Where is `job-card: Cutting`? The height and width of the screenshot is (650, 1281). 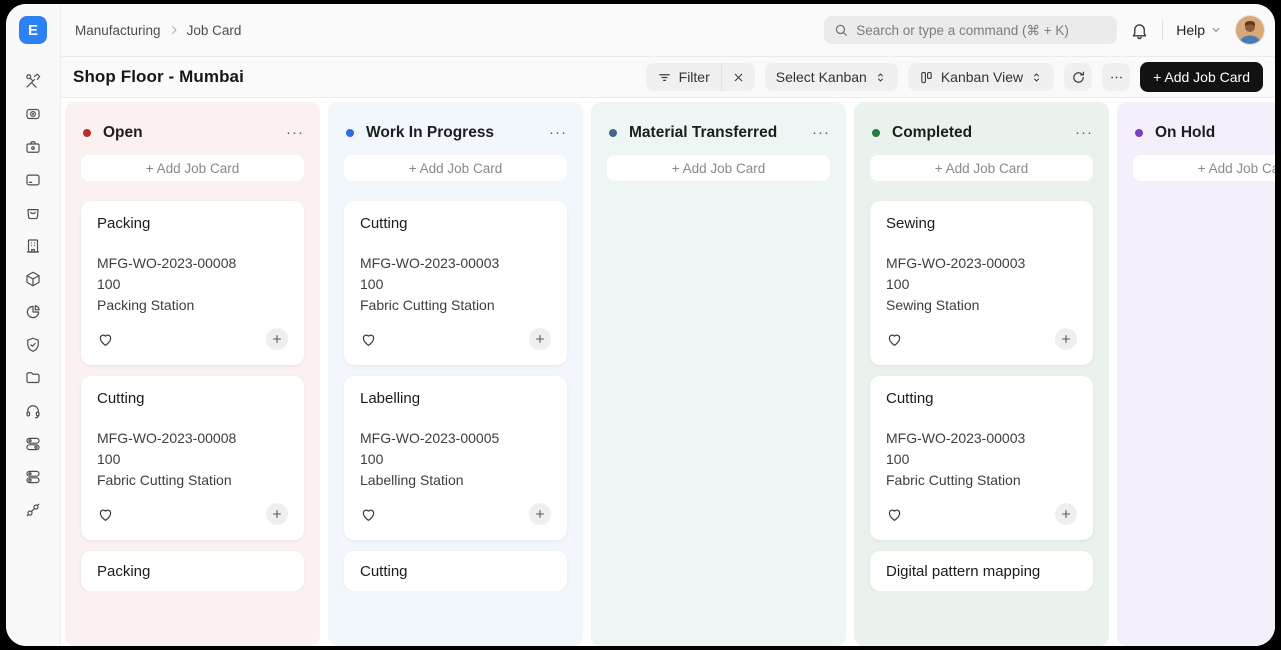 job-card: Cutting is located at coordinates (455, 571).